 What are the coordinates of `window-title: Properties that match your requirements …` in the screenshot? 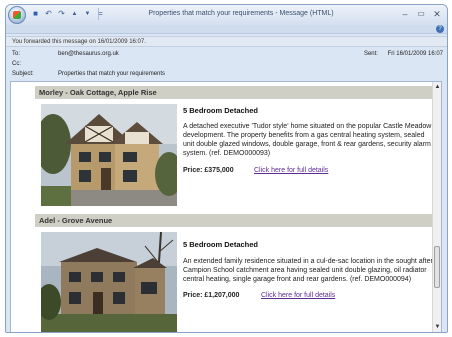 It's located at (241, 13).